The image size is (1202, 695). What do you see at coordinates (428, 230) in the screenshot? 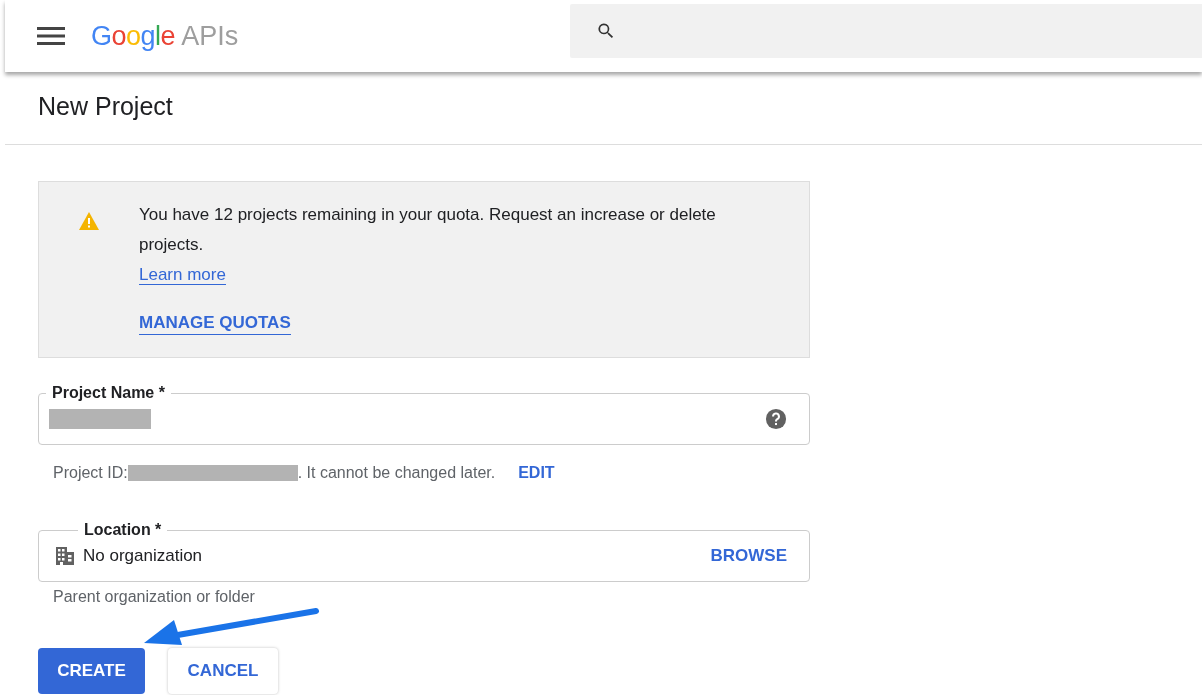
I see `quota-message: You have 12 projects remaining in your quota. Request an increase or delete projects.` at bounding box center [428, 230].